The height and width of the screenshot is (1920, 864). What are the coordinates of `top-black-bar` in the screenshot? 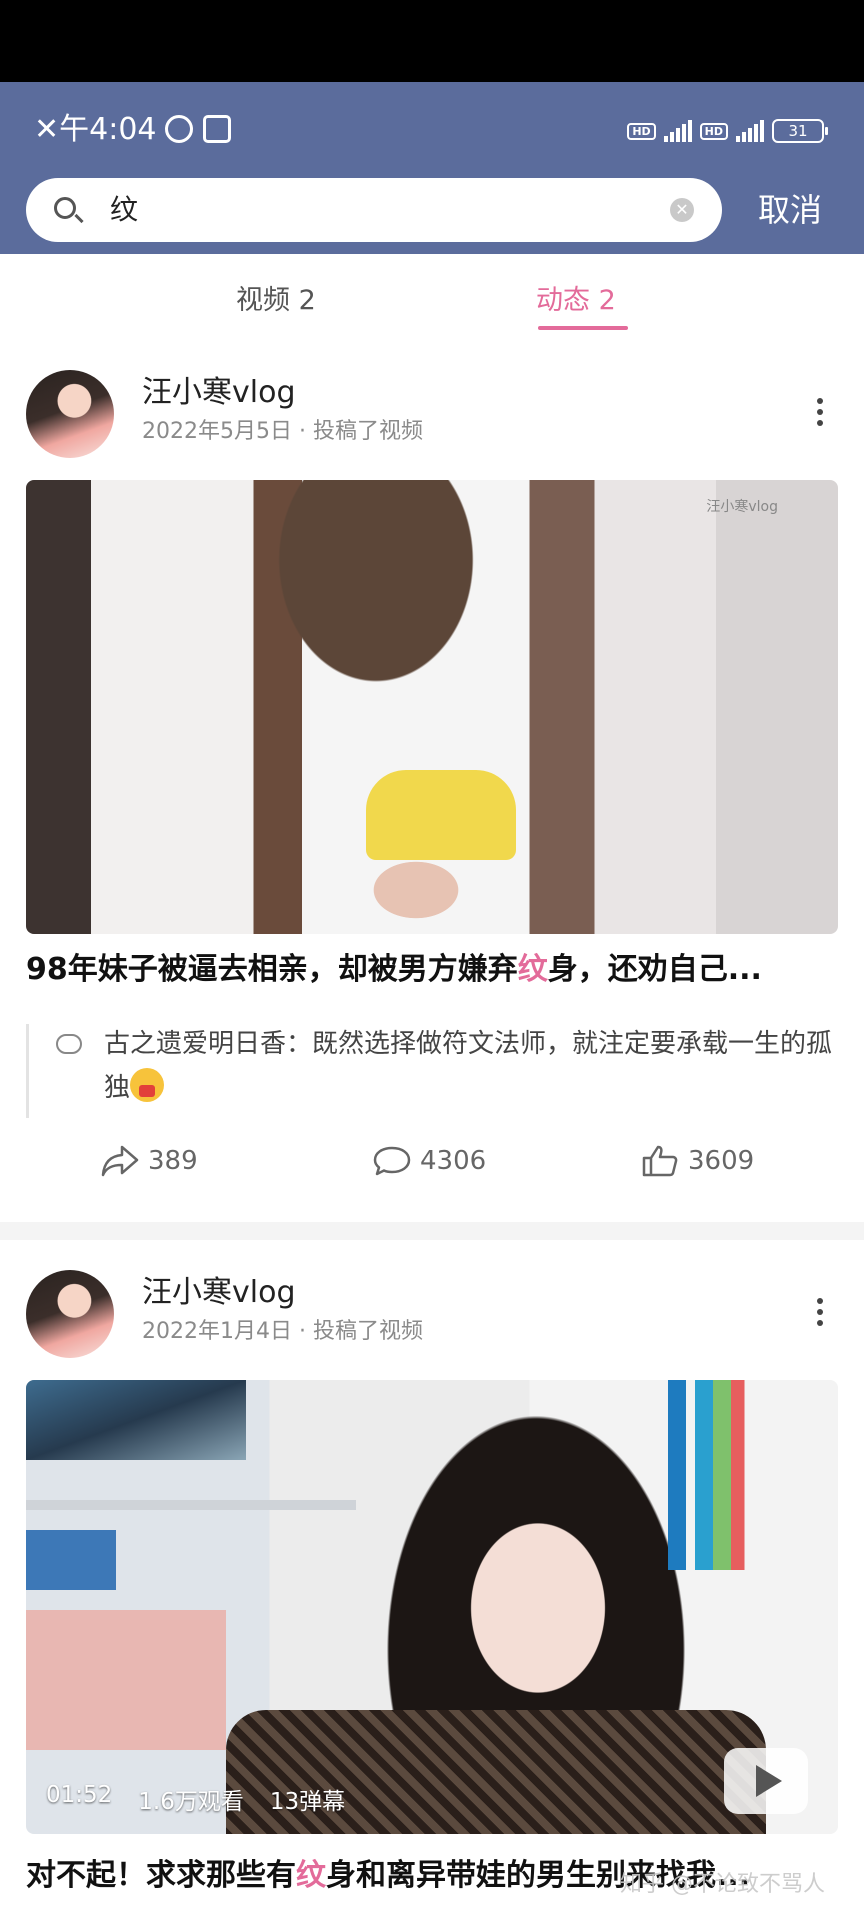 It's located at (432, 41).